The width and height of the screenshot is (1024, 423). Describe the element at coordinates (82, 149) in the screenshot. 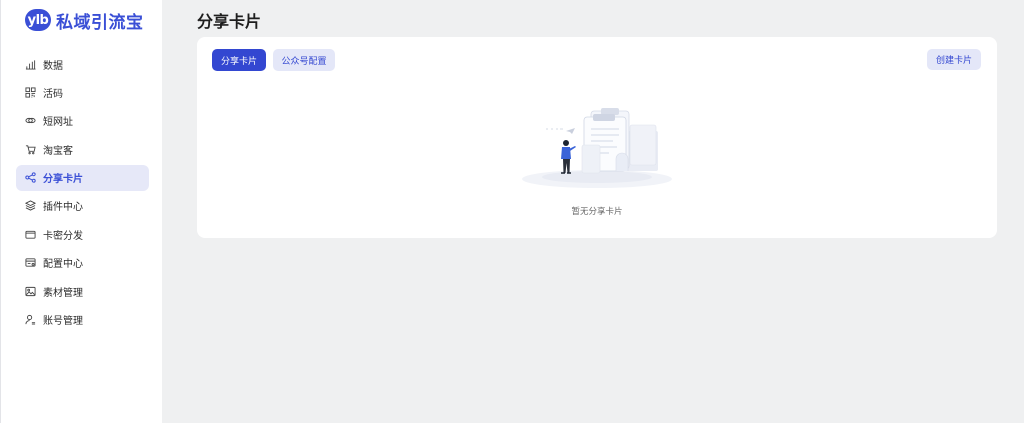

I see `sidebar-item-taobao: 淘宝客` at that location.